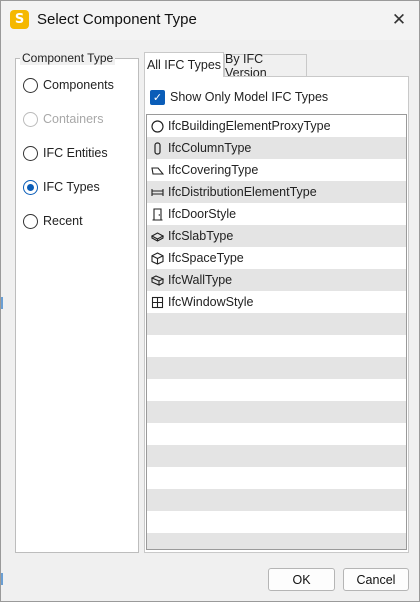 Image resolution: width=420 pixels, height=602 pixels. I want to click on list-item-label: IfcDoorStyle, so click(202, 214).